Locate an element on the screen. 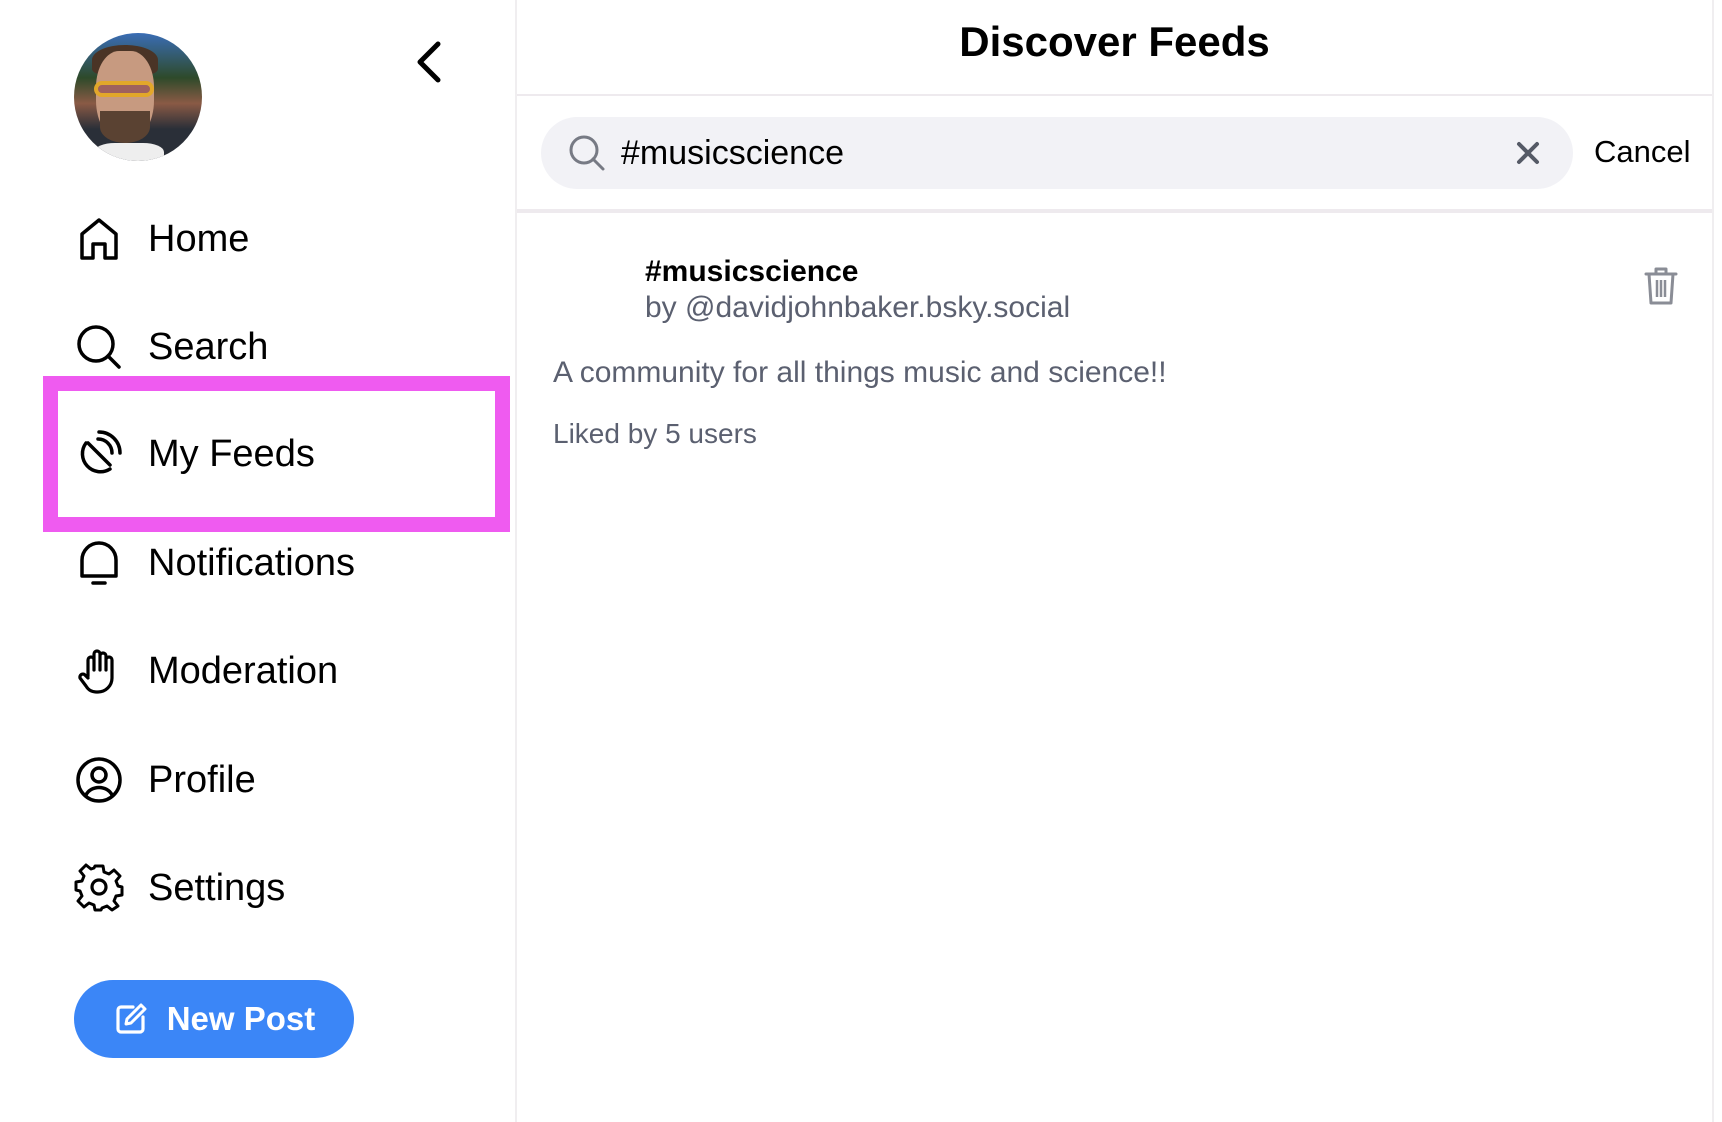  hand-icon is located at coordinates (96, 671).